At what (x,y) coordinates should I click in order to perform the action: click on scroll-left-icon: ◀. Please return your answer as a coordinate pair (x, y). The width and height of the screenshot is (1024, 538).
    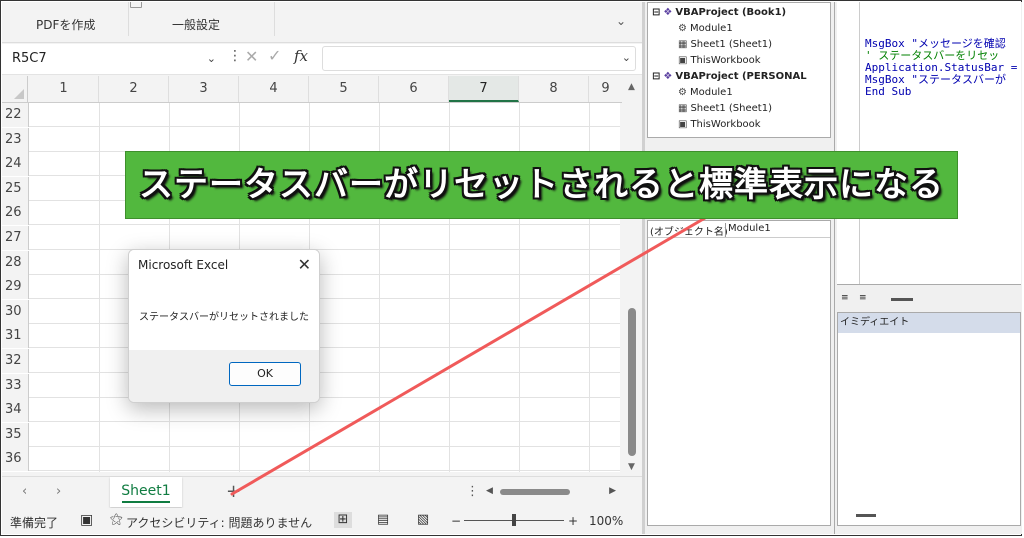
    Looking at the image, I should click on (489, 491).